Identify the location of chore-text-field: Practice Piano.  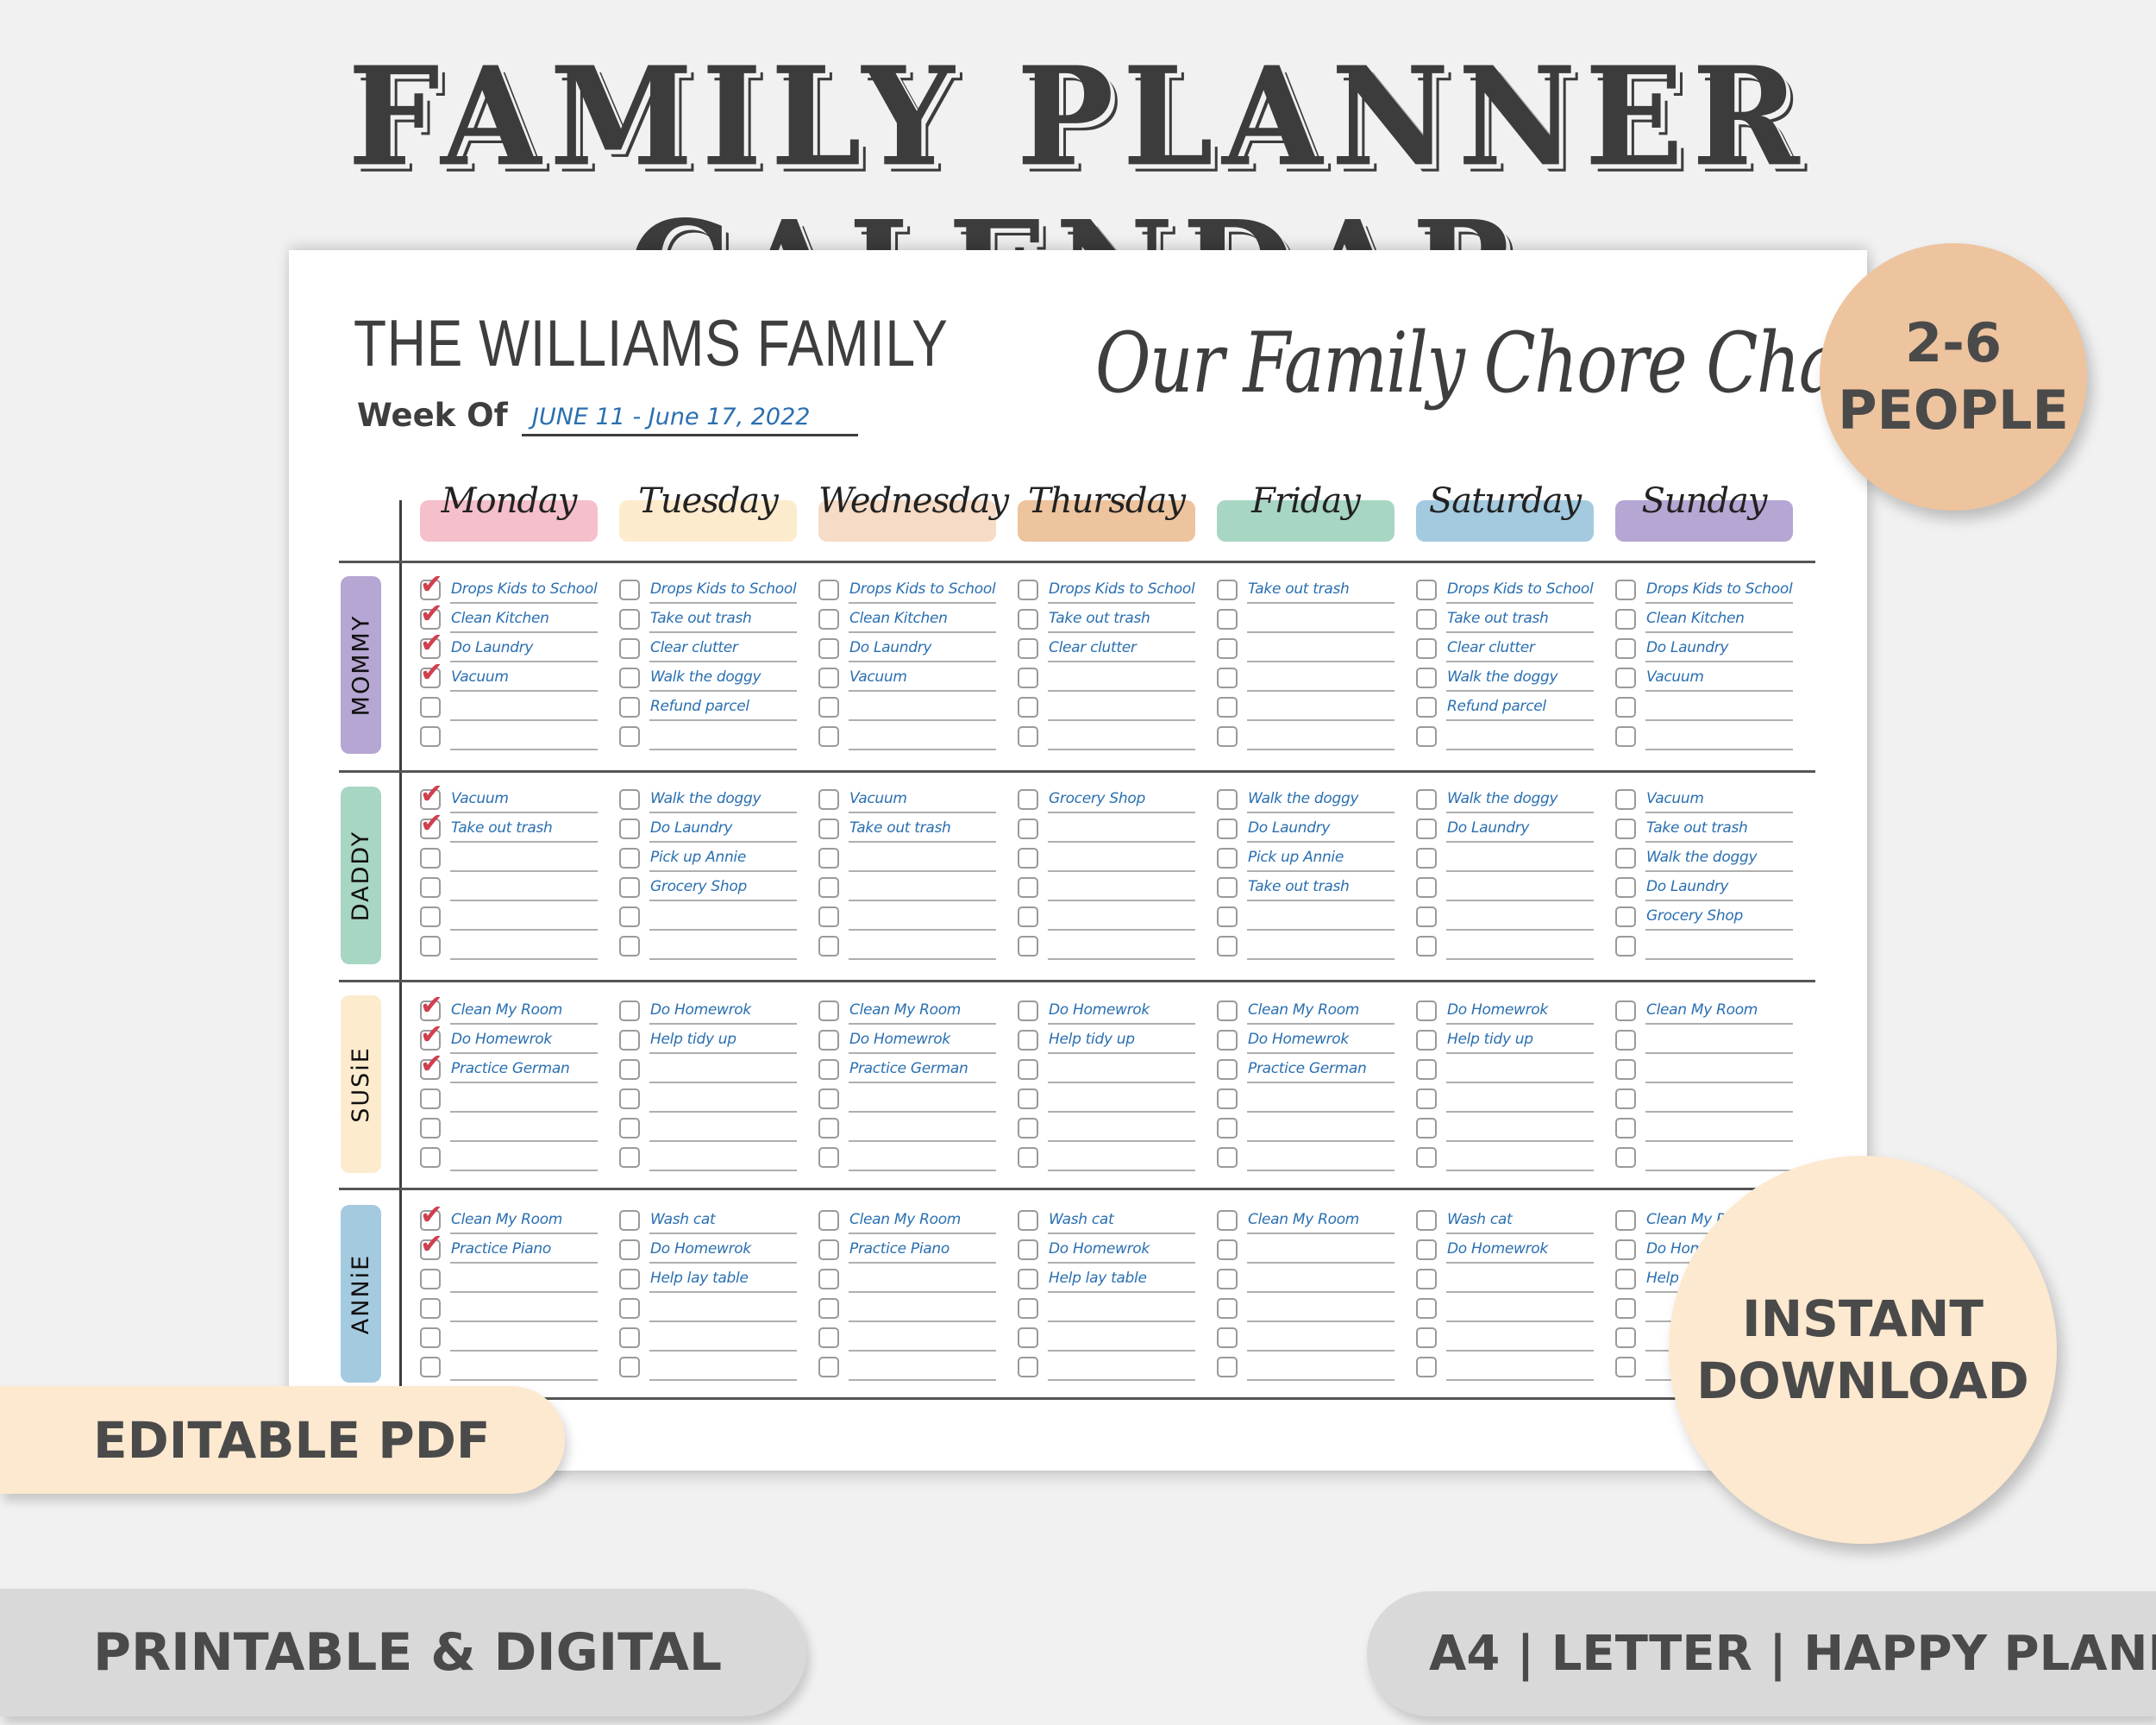
(899, 1249).